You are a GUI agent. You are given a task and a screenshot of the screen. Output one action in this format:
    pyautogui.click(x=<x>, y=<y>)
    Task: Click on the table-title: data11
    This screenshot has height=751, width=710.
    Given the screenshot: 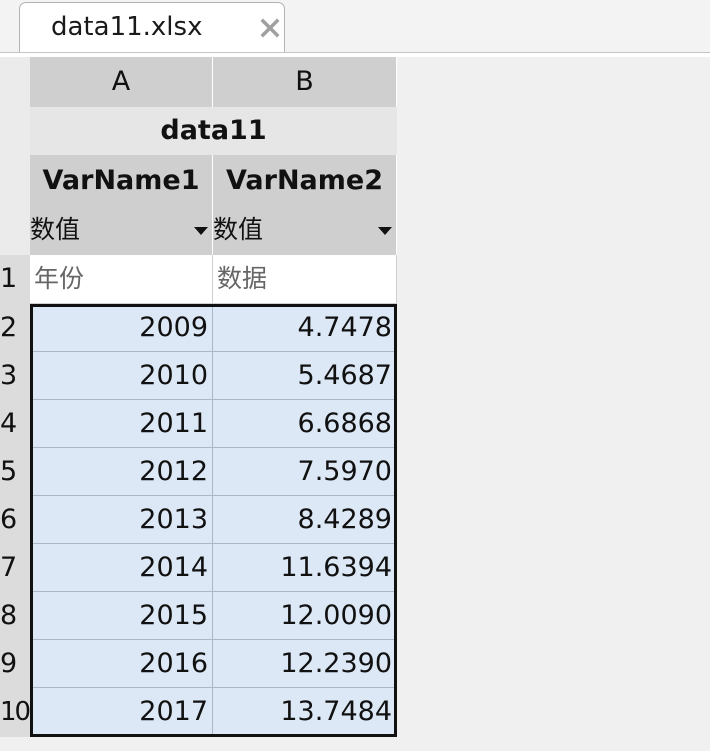 What is the action you would take?
    pyautogui.click(x=213, y=131)
    